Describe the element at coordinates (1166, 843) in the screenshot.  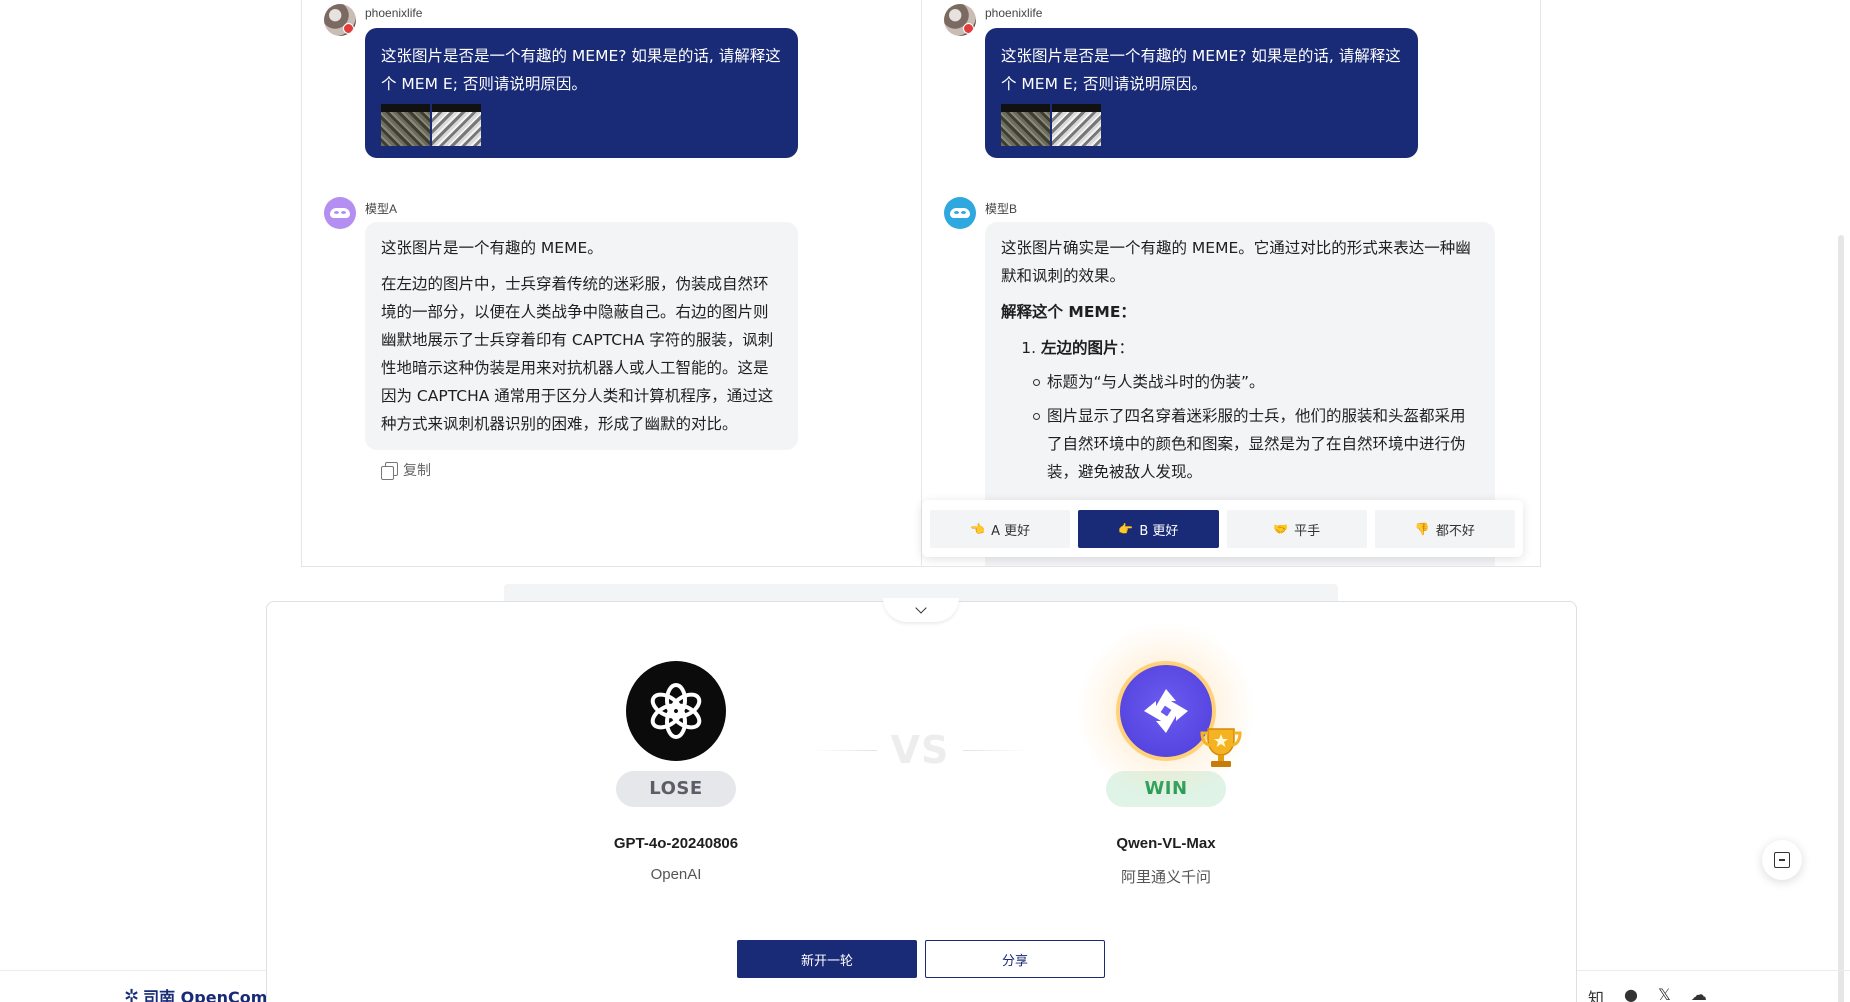
I see `winner-model-name: Qwen-VL-Max` at that location.